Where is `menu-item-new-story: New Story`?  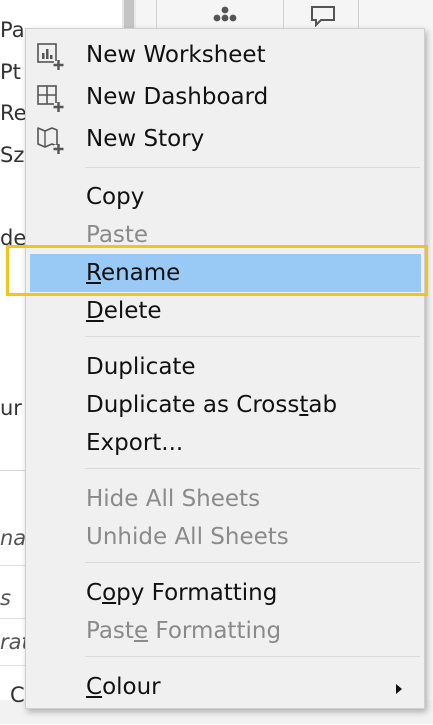
menu-item-new-story: New Story is located at coordinates (225, 139).